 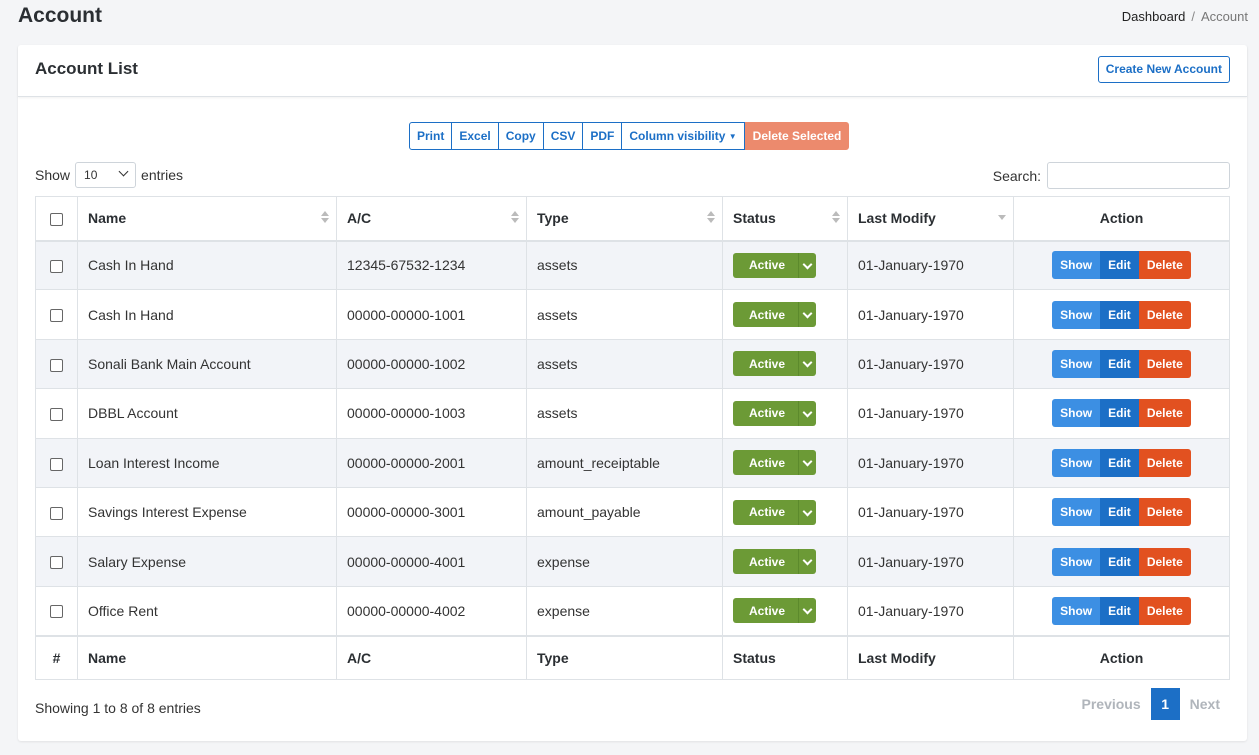 I want to click on account-type: amount_receiptable, so click(x=624, y=462).